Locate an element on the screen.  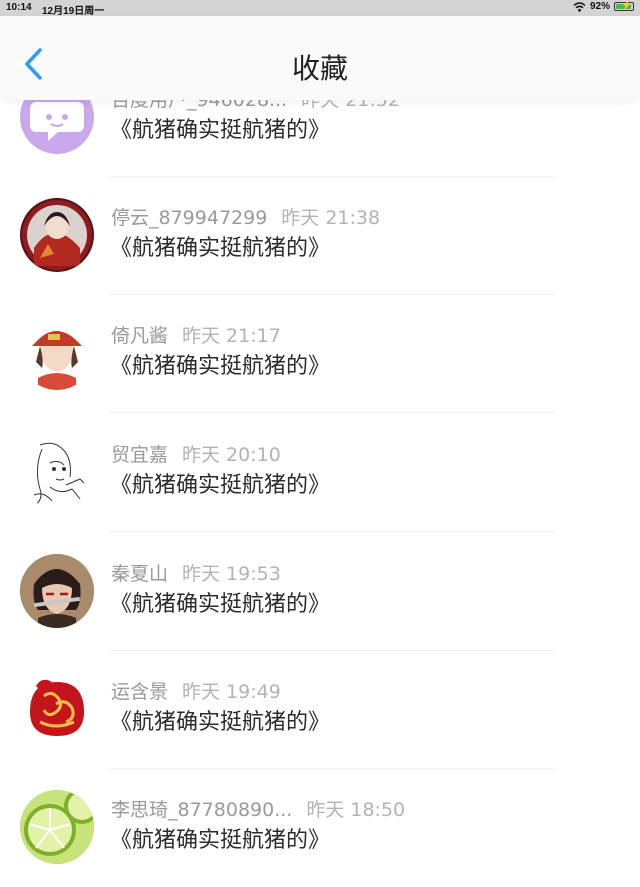
item-meta: 李思琦_87780890... 昨天 18:50 is located at coordinates (258, 808).